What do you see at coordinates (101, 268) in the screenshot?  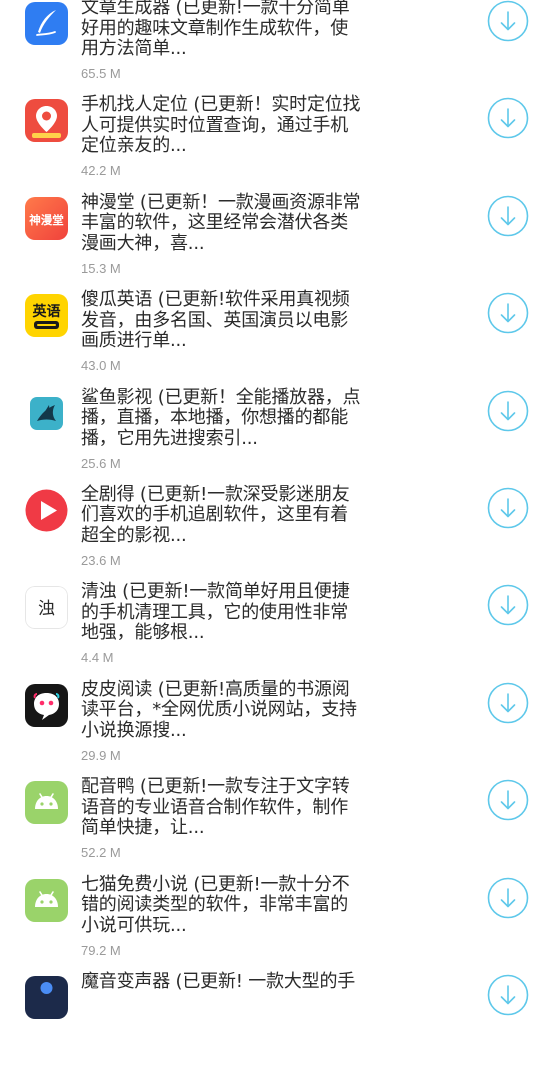 I see `app-size: 15.3 M` at bounding box center [101, 268].